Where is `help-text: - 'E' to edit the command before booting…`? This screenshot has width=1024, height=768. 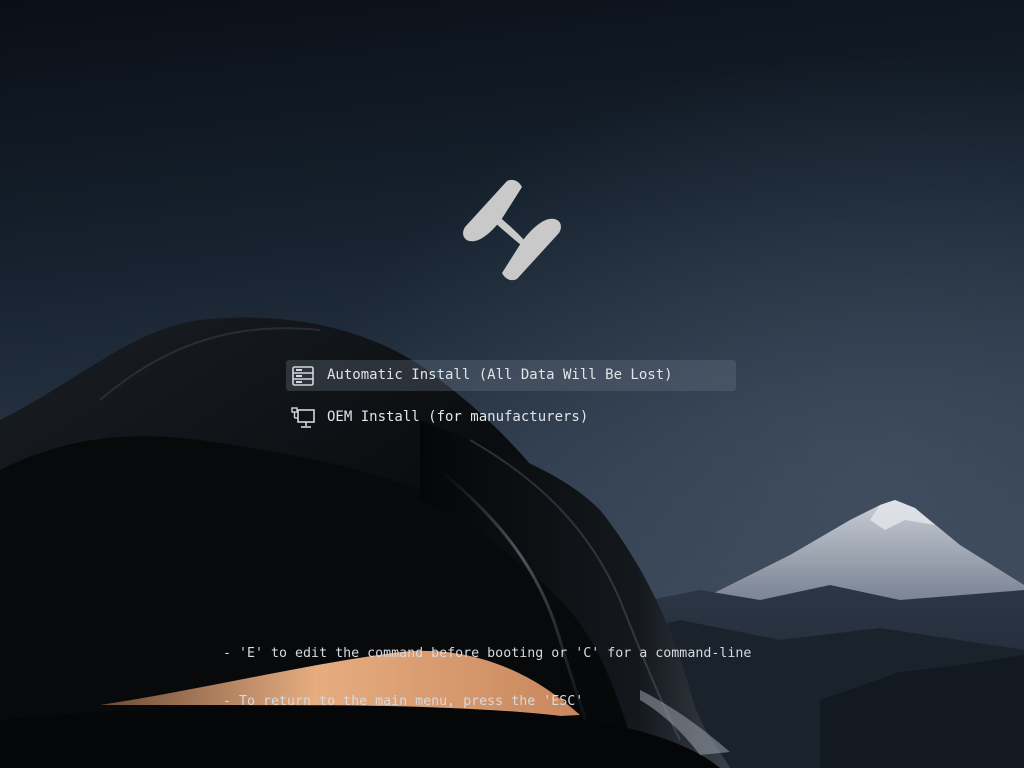
help-text: - 'E' to edit the command before booting… is located at coordinates (487, 678).